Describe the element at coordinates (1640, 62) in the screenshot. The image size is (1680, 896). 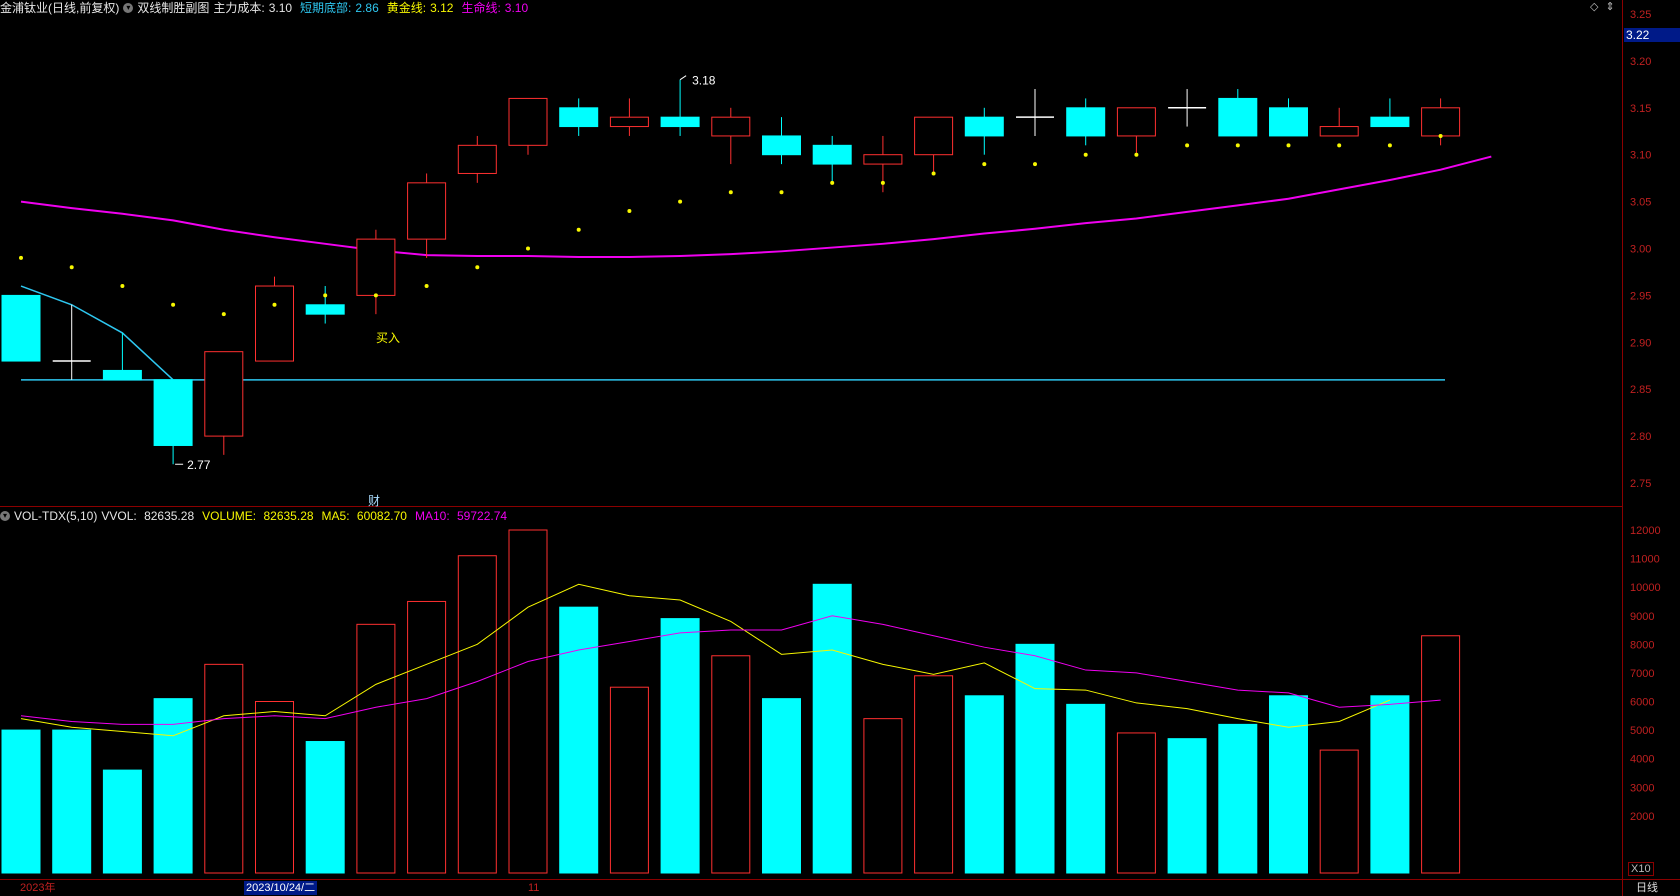
I see `price-tick-label: 3.20` at that location.